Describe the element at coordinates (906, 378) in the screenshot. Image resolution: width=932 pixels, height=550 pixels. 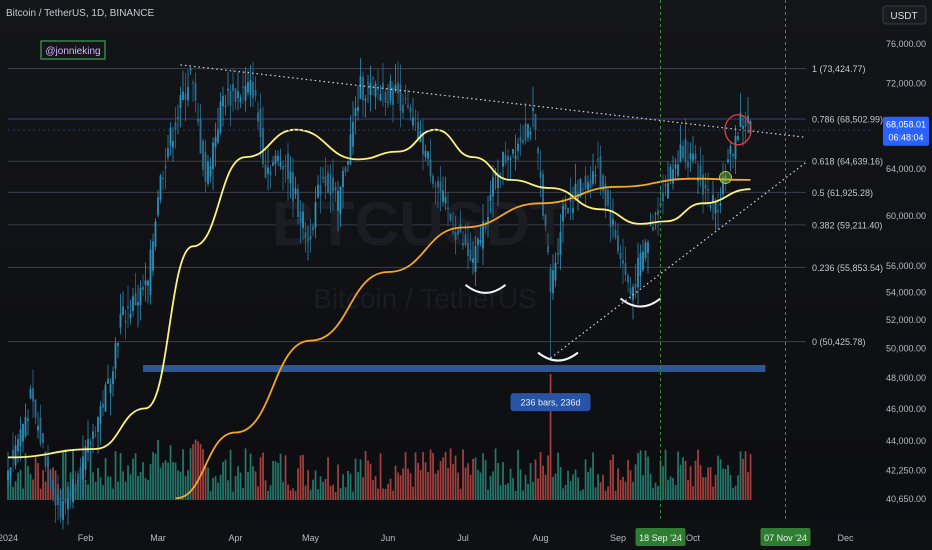
I see `price-tick-label: 48,000.00` at that location.